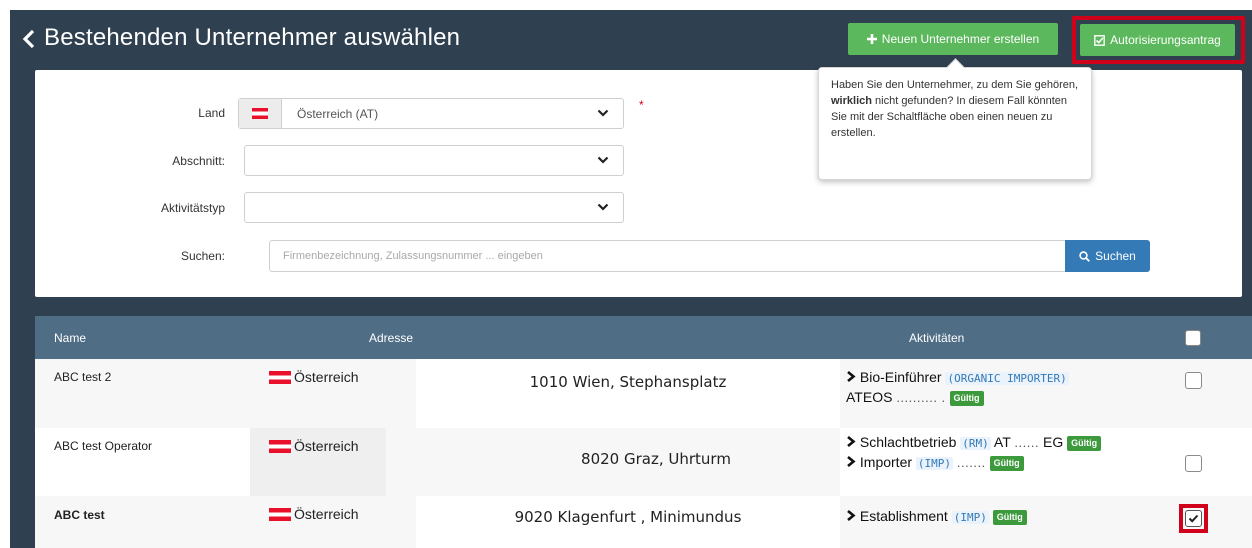 The width and height of the screenshot is (1252, 548). Describe the element at coordinates (192, 208) in the screenshot. I see `aktivitaetstyp-label: Aktivitätstyp` at that location.